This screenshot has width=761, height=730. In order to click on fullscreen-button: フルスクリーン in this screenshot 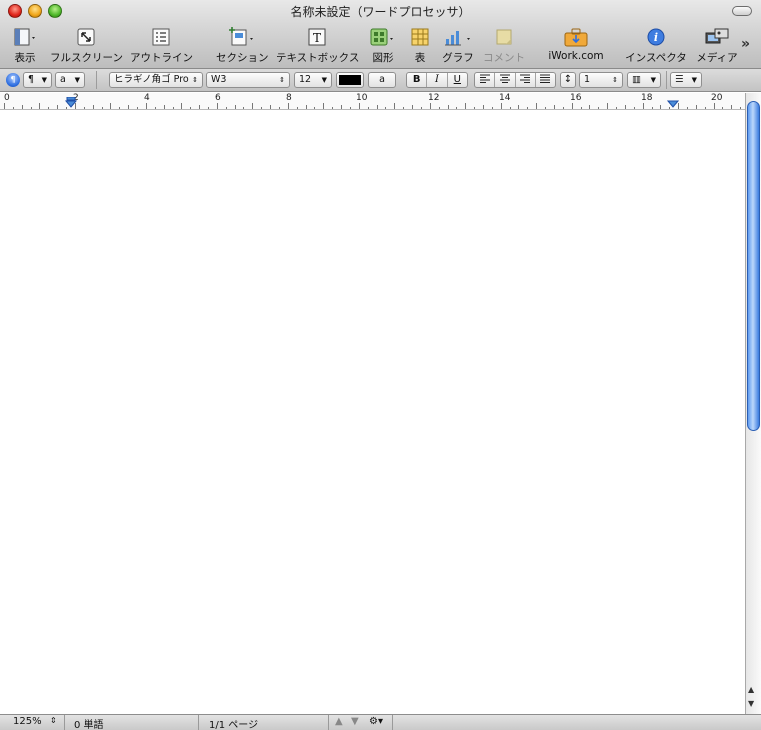, I will do `click(86, 45)`.